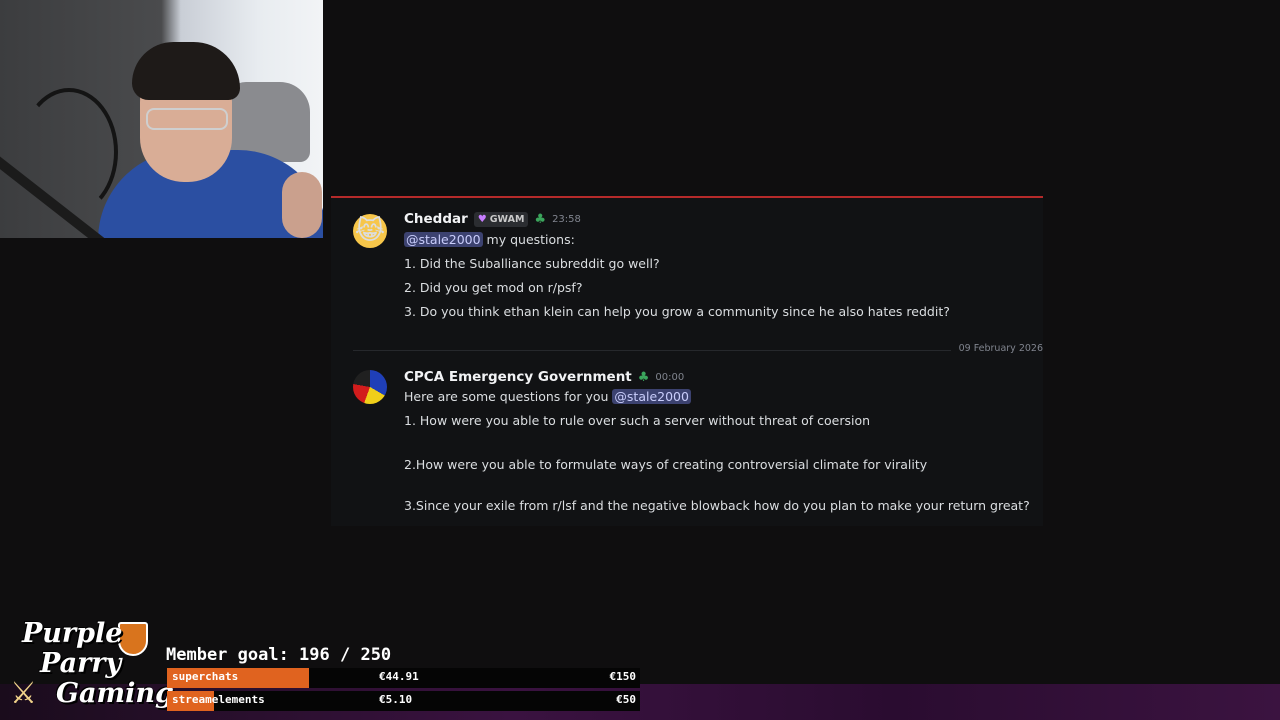 The image size is (1280, 720). I want to click on message-timestamp: 23:58, so click(566, 219).